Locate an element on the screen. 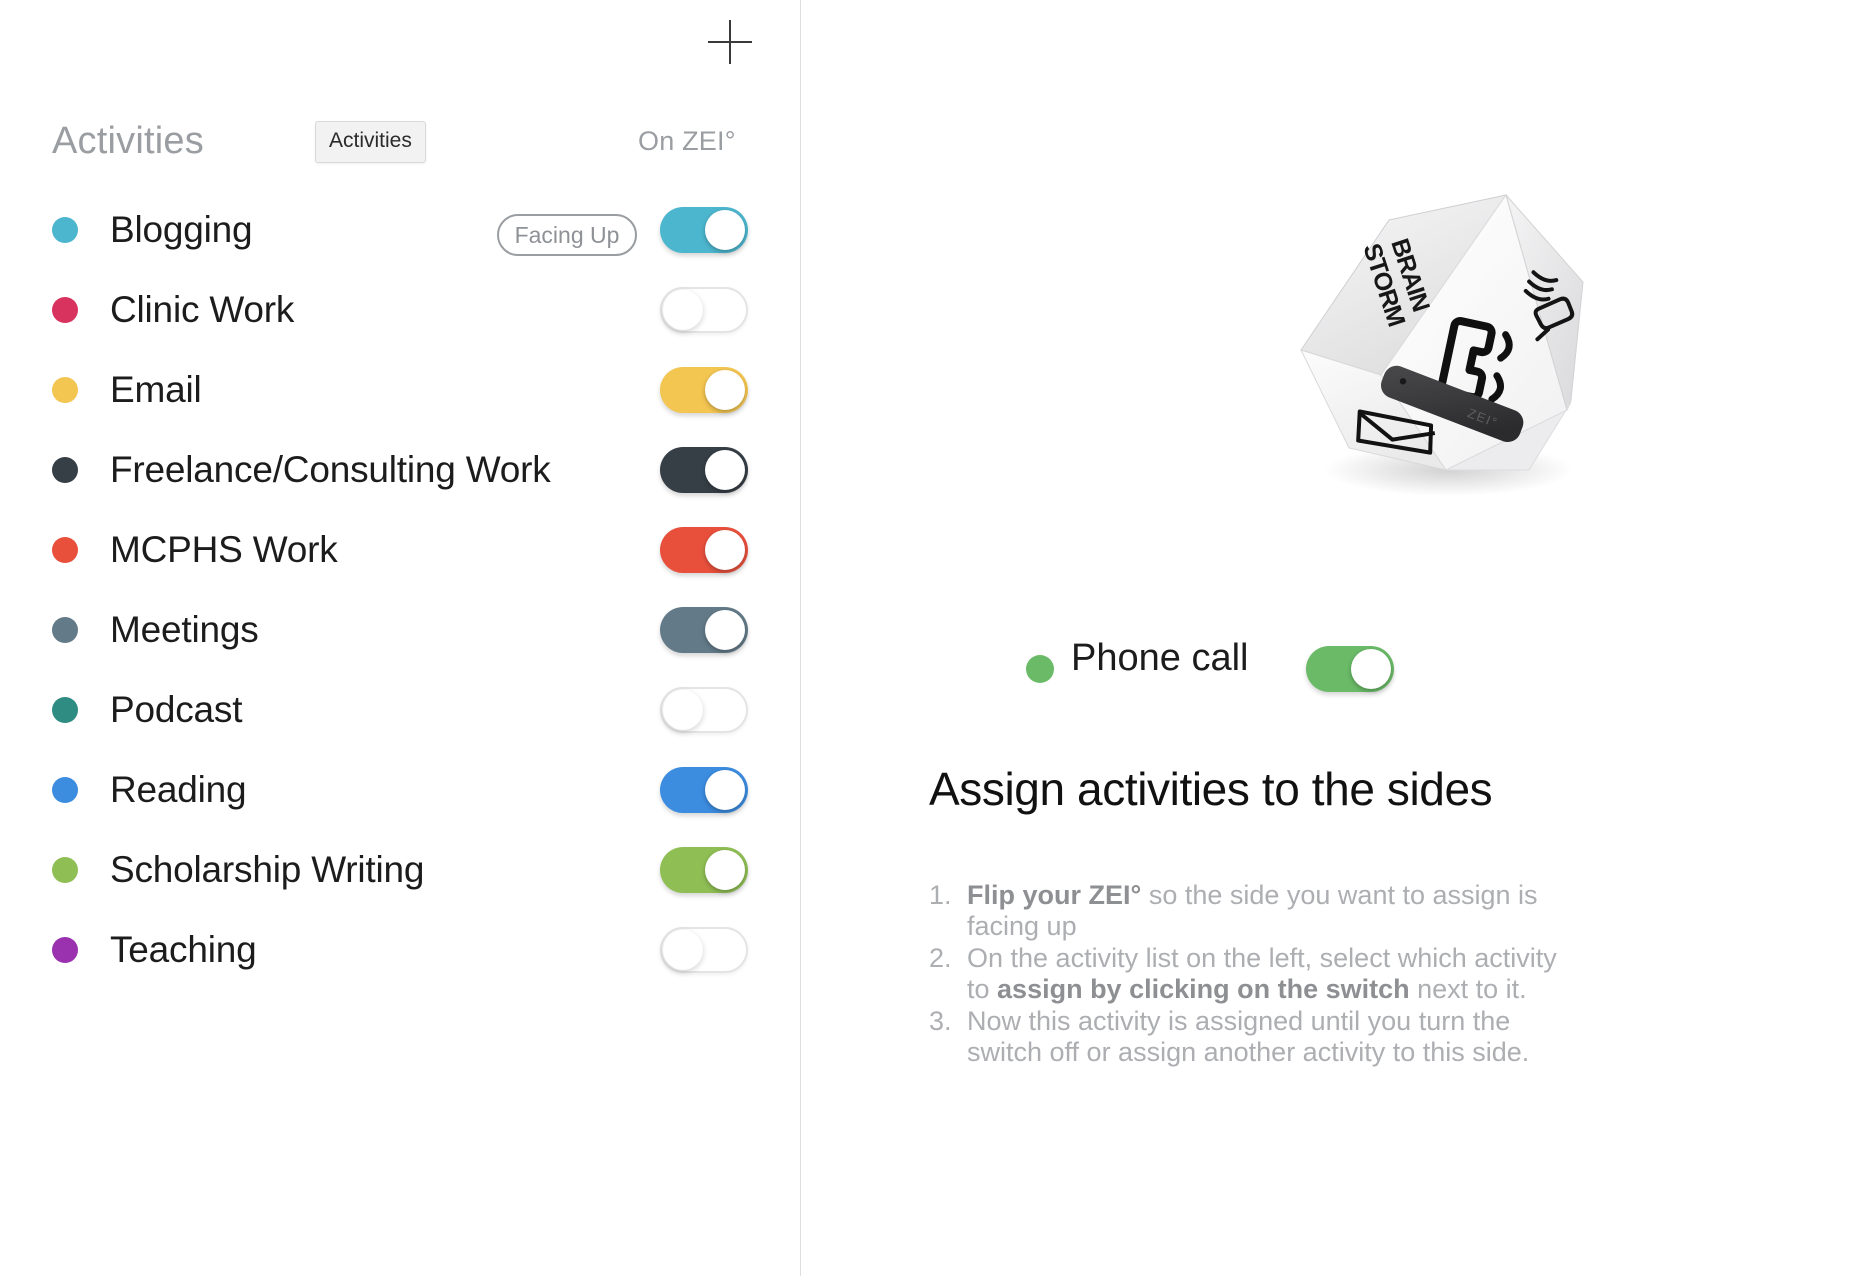 This screenshot has width=1862, height=1276. activity-label: Teaching is located at coordinates (183, 949).